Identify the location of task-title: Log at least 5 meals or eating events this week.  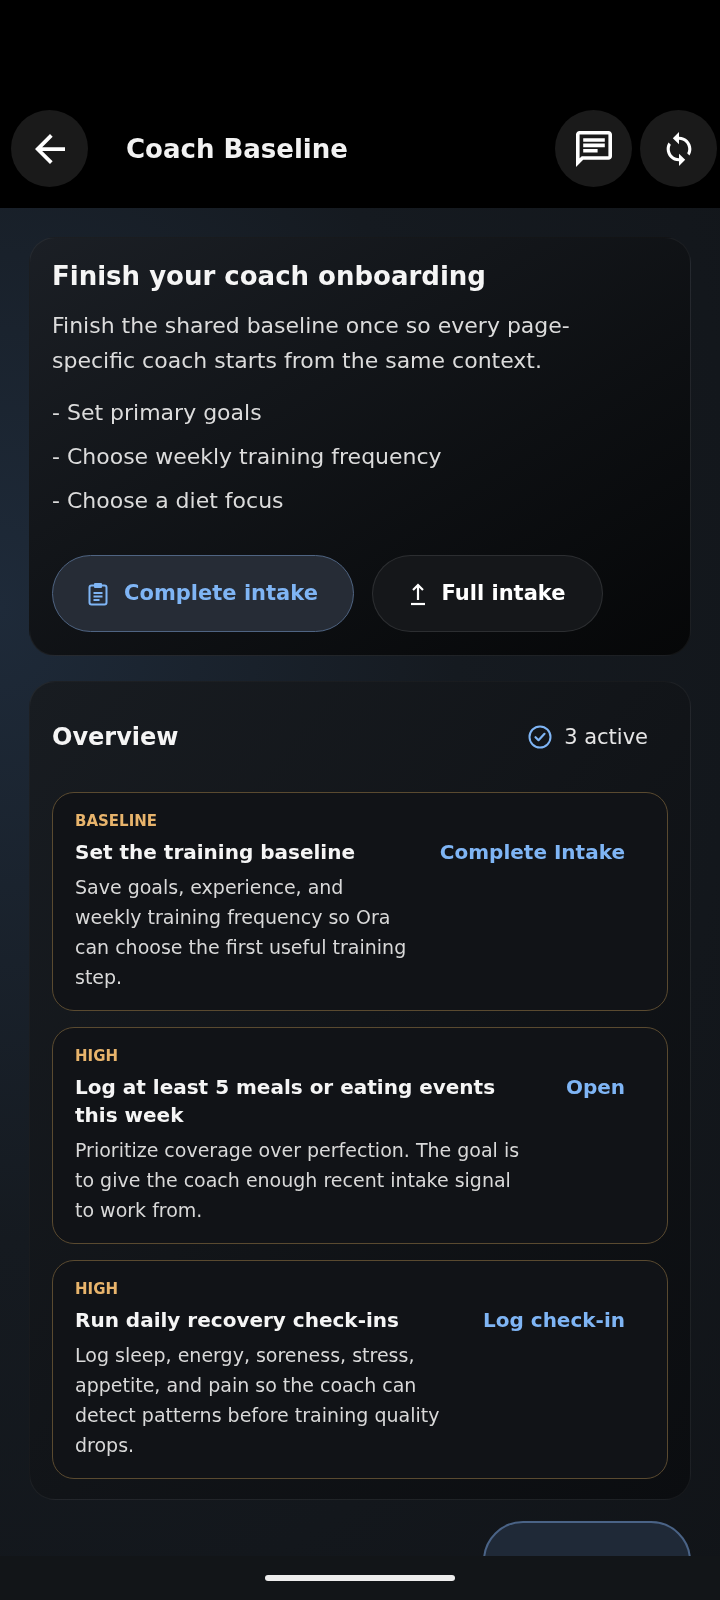
(286, 1101).